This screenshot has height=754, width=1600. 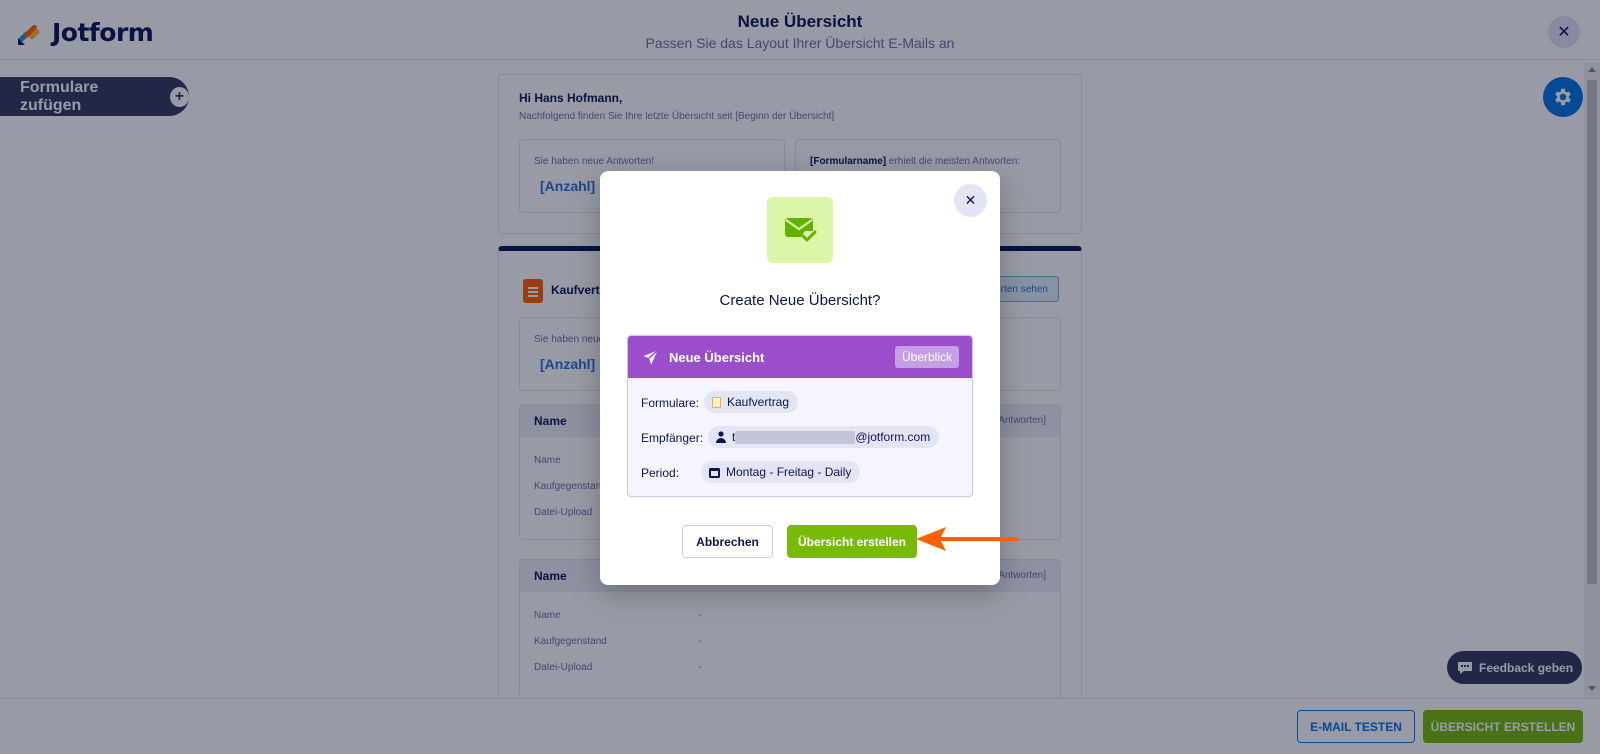 What do you see at coordinates (789, 472) in the screenshot?
I see `period-value: Montag - Freitag - Daily` at bounding box center [789, 472].